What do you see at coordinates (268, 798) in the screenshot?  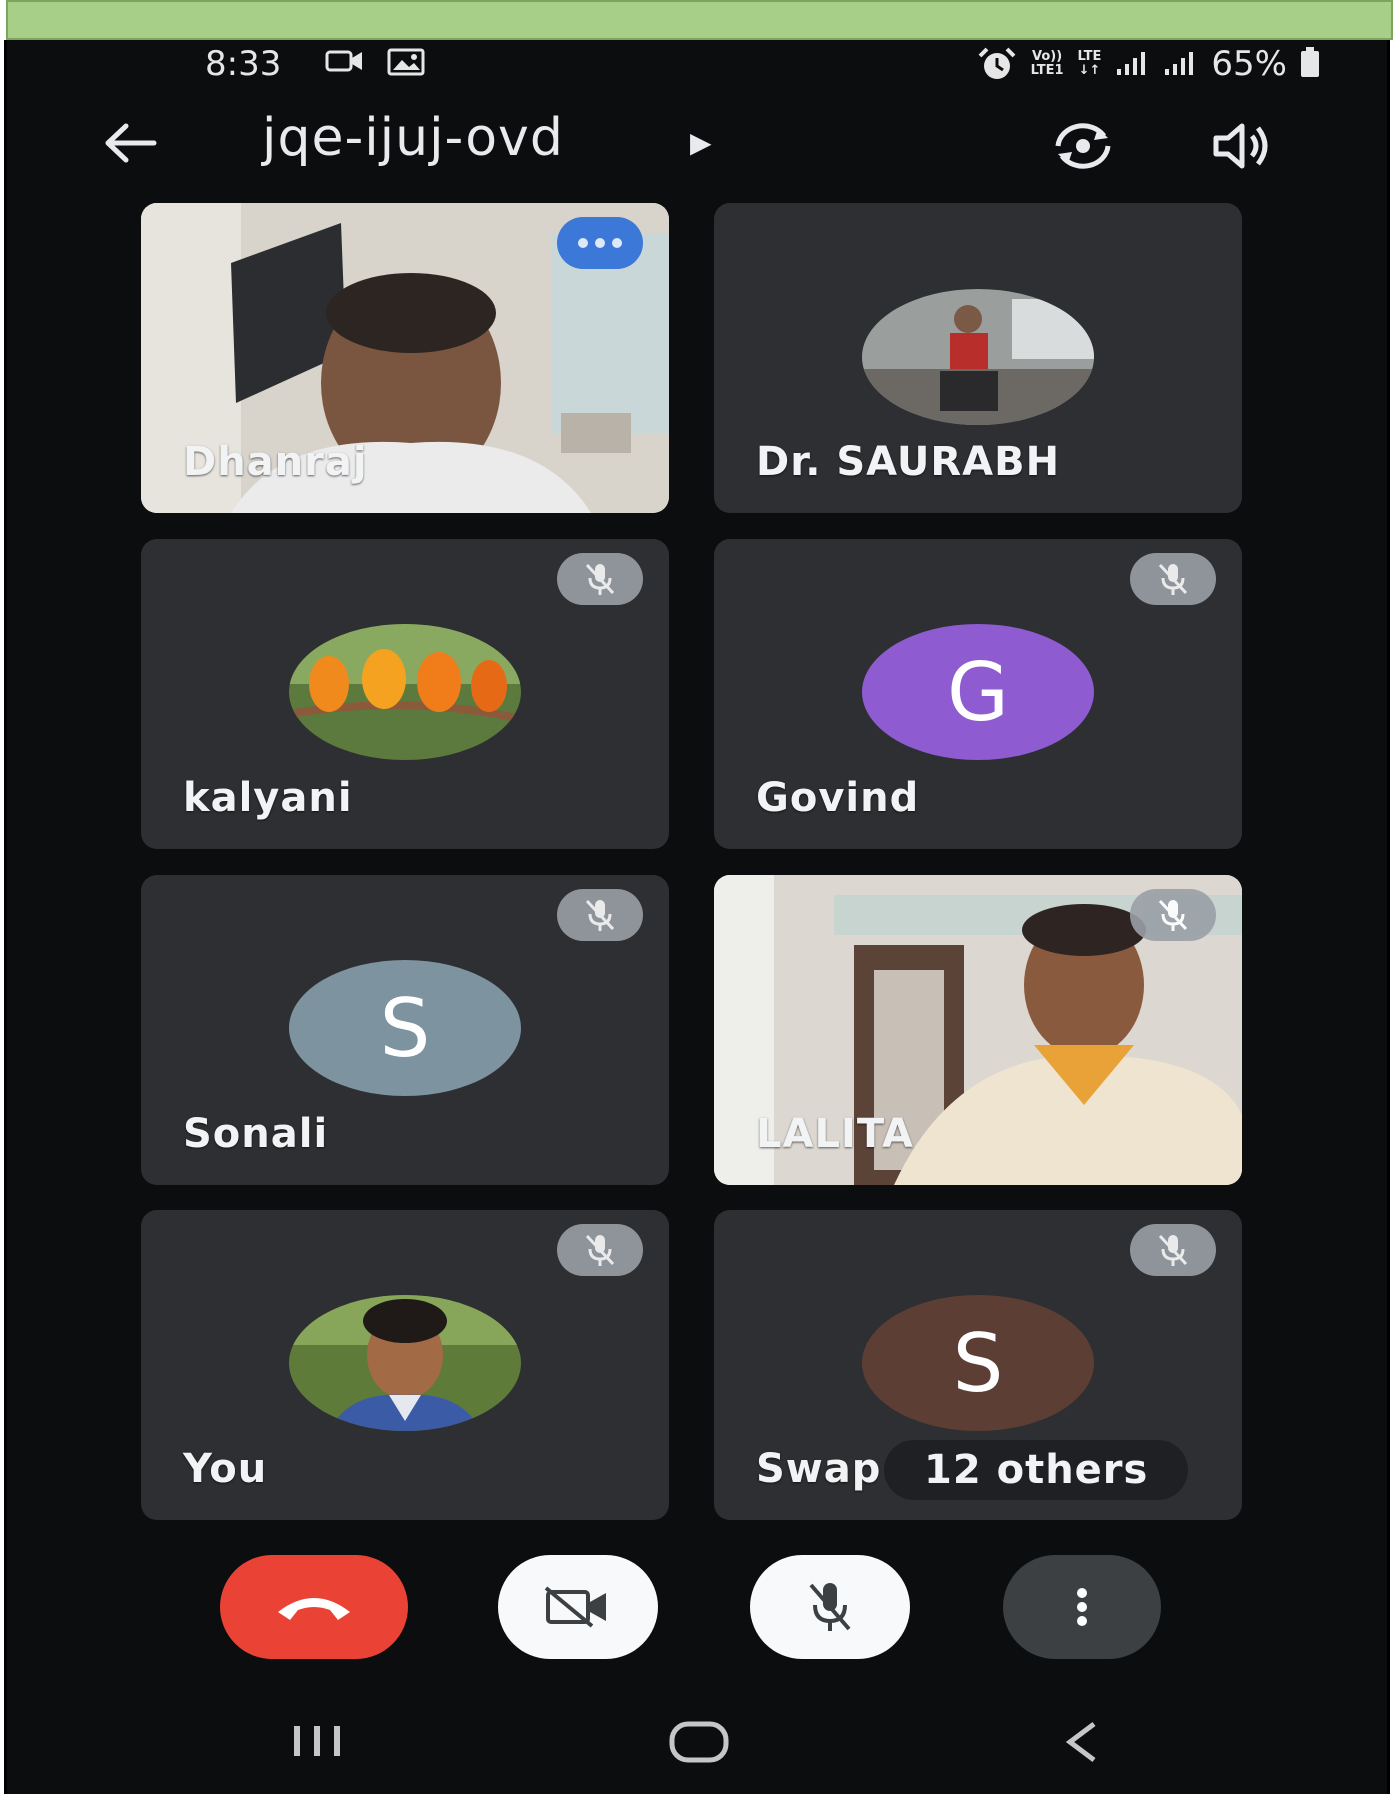 I see `participant-name: kalyani` at bounding box center [268, 798].